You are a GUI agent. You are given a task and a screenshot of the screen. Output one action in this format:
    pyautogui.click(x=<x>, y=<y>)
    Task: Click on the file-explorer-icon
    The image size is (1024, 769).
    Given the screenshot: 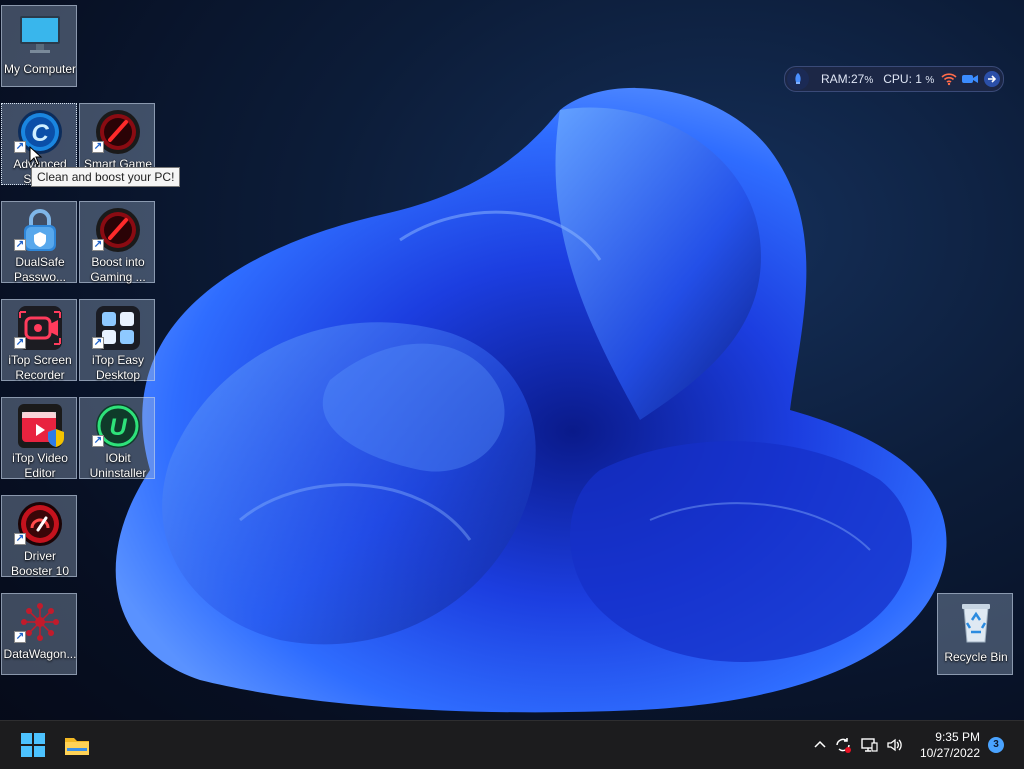 What is the action you would take?
    pyautogui.click(x=77, y=745)
    